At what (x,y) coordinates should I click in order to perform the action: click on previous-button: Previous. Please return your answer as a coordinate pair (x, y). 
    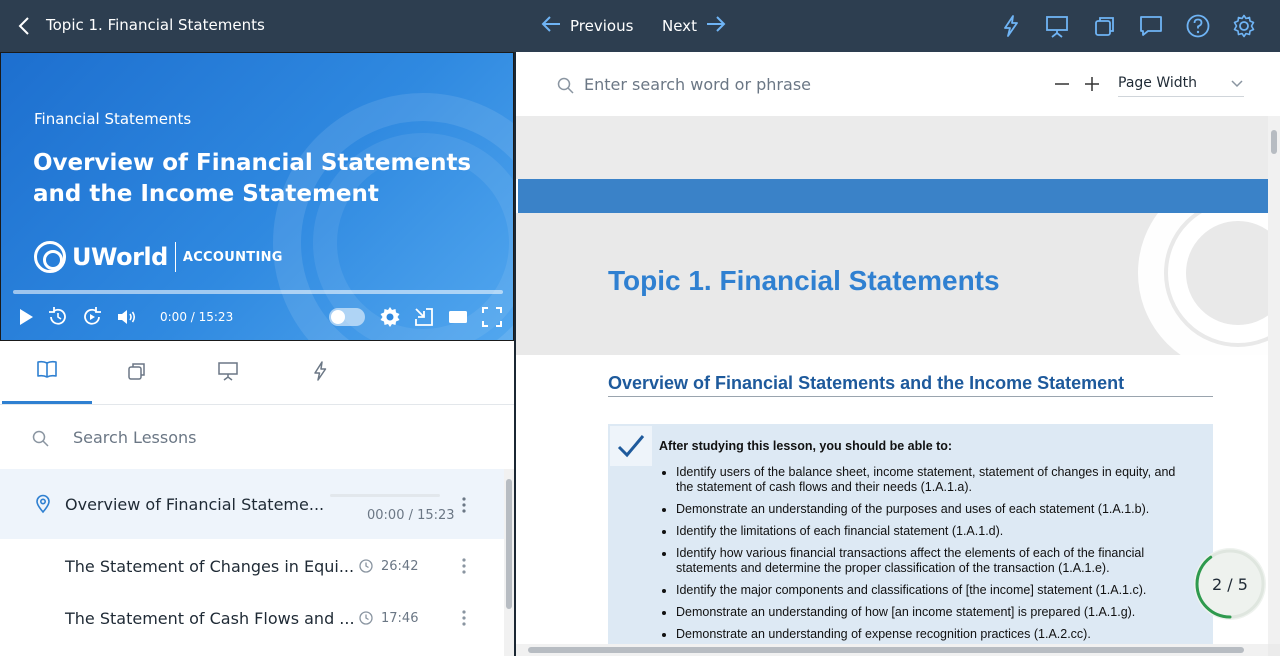
    Looking at the image, I should click on (586, 26).